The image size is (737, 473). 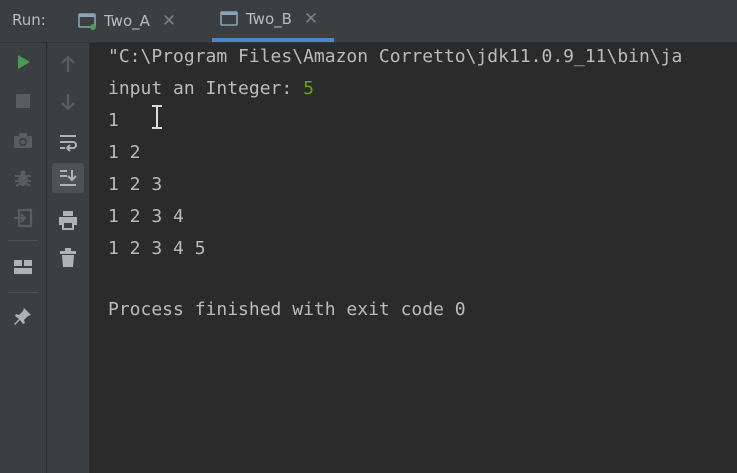 What do you see at coordinates (23, 179) in the screenshot?
I see `debug-icon` at bounding box center [23, 179].